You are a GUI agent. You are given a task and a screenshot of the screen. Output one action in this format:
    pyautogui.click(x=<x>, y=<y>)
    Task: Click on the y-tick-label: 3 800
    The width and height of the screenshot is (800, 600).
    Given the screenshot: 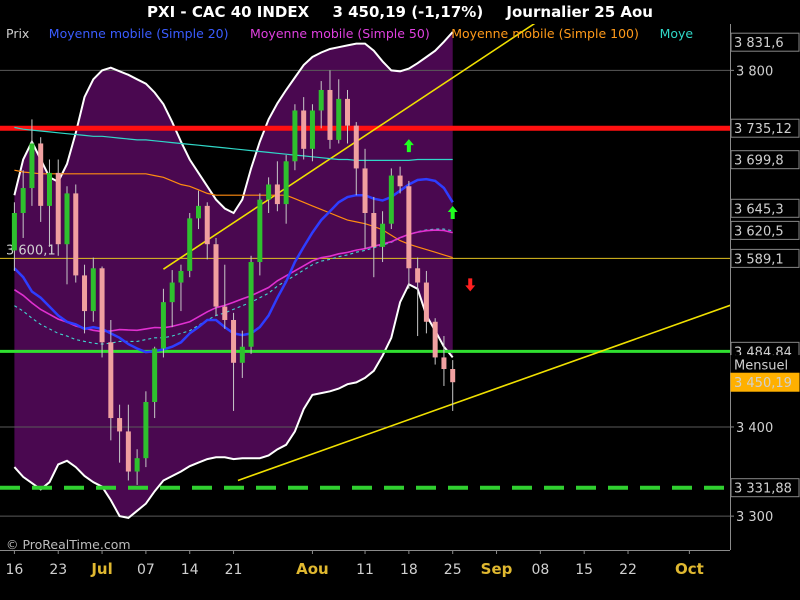 What is the action you would take?
    pyautogui.click(x=754, y=71)
    